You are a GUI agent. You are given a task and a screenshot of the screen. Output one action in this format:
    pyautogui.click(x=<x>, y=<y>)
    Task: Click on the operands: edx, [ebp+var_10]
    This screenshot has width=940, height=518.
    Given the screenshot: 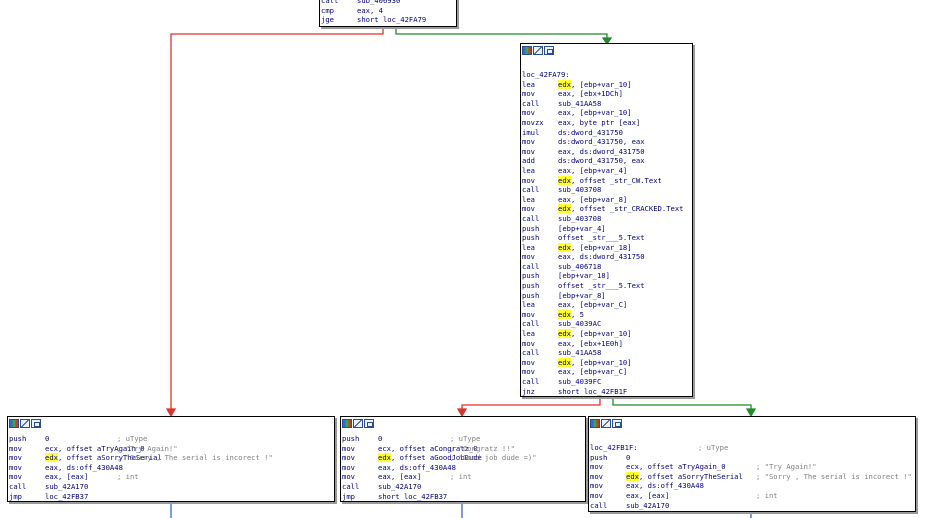 What is the action you would take?
    pyautogui.click(x=595, y=362)
    